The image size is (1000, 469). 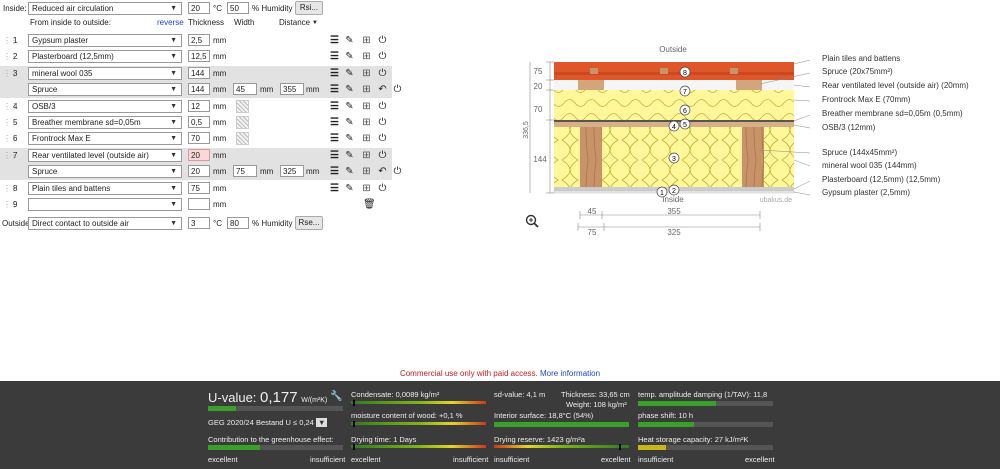 I want to click on width-header: Width, so click(x=244, y=22).